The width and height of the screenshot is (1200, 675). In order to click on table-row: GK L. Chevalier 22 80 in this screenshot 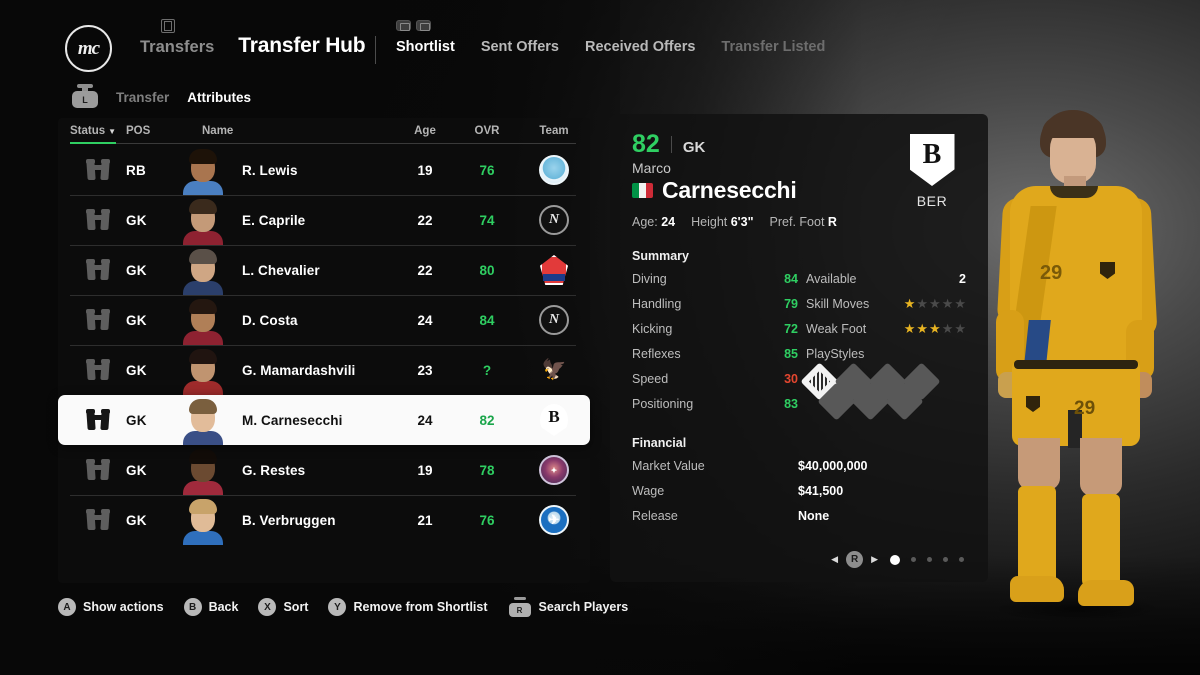, I will do `click(324, 270)`.